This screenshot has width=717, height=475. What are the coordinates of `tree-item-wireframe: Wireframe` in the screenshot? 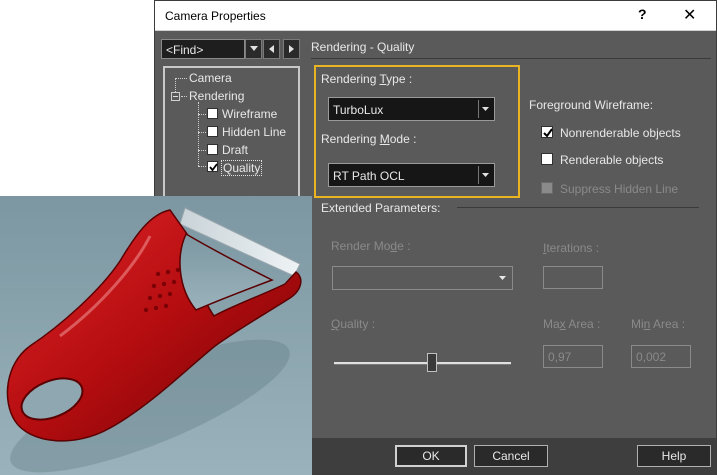 It's located at (249, 114).